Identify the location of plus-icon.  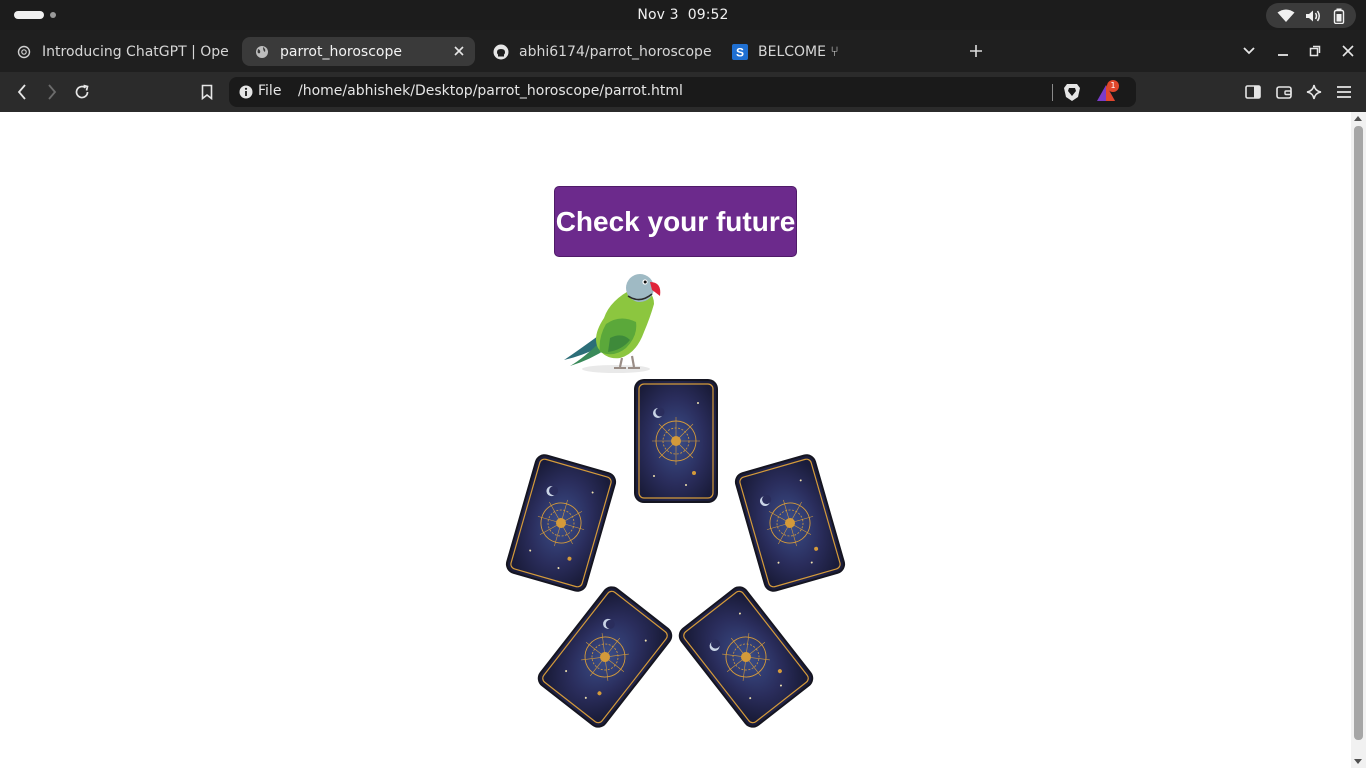
(976, 51).